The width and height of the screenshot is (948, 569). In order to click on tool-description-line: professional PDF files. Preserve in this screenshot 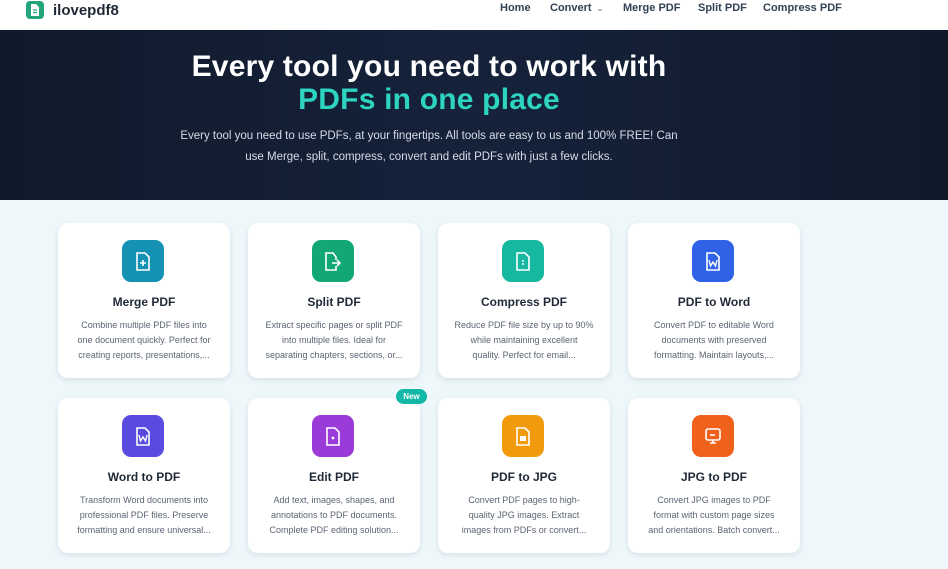, I will do `click(144, 515)`.